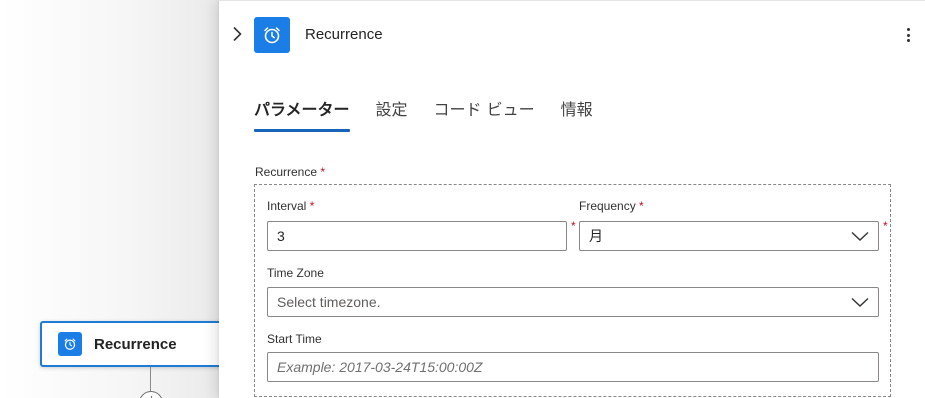 This screenshot has height=398, width=925. I want to click on timezone-dropdown: Select timezone., so click(573, 302).